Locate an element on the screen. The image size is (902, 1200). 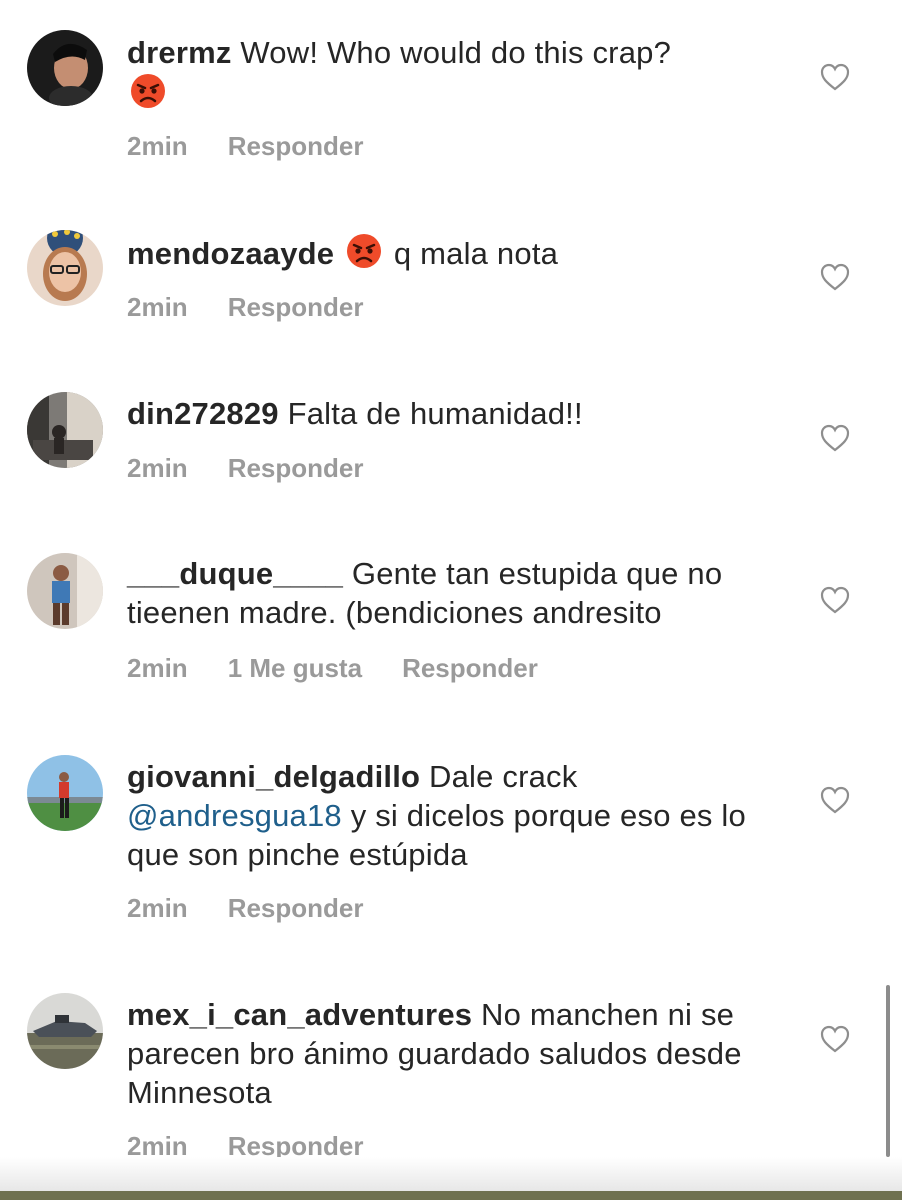
user-mention-link: @andresgua18 is located at coordinates (234, 815).